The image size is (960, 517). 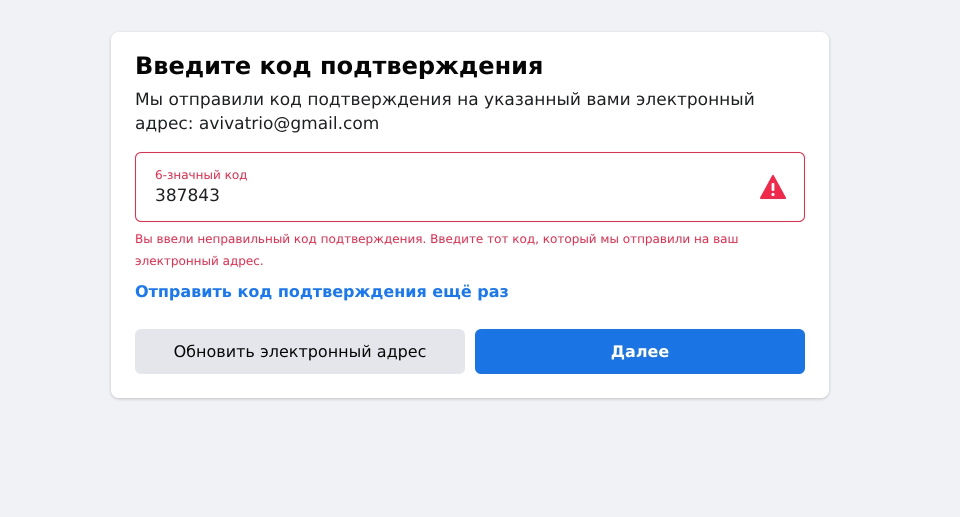 I want to click on field-value: 387843, so click(x=187, y=196).